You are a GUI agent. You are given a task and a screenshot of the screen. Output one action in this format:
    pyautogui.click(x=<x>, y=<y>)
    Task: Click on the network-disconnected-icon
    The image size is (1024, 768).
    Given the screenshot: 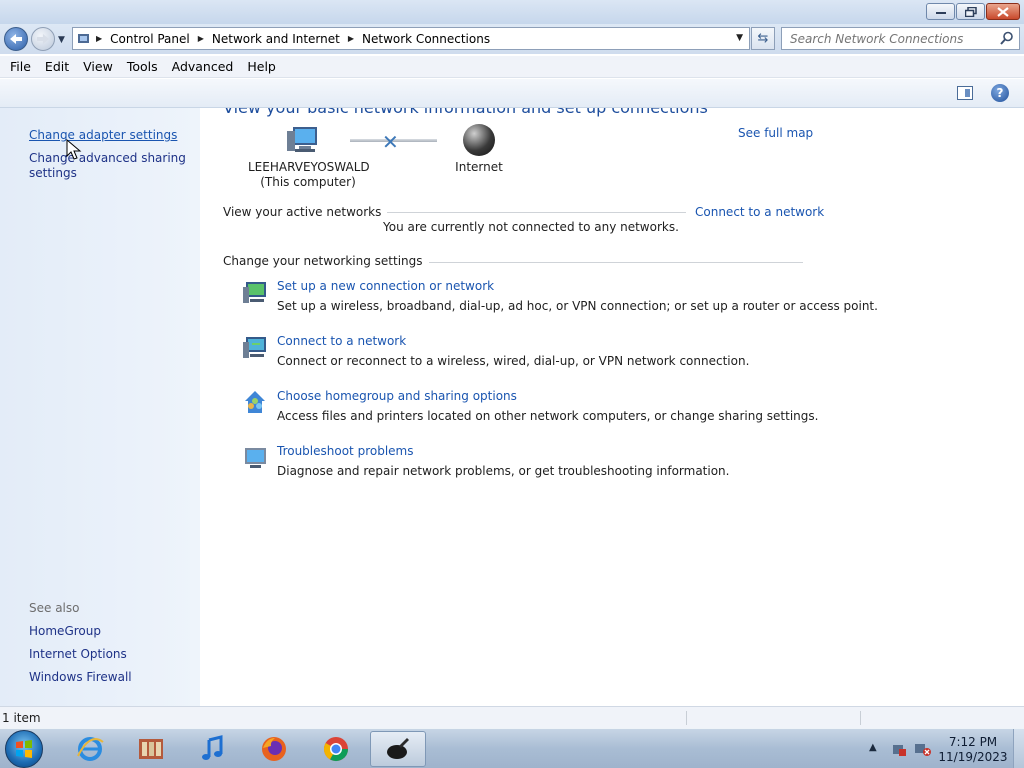 What is the action you would take?
    pyautogui.click(x=923, y=749)
    